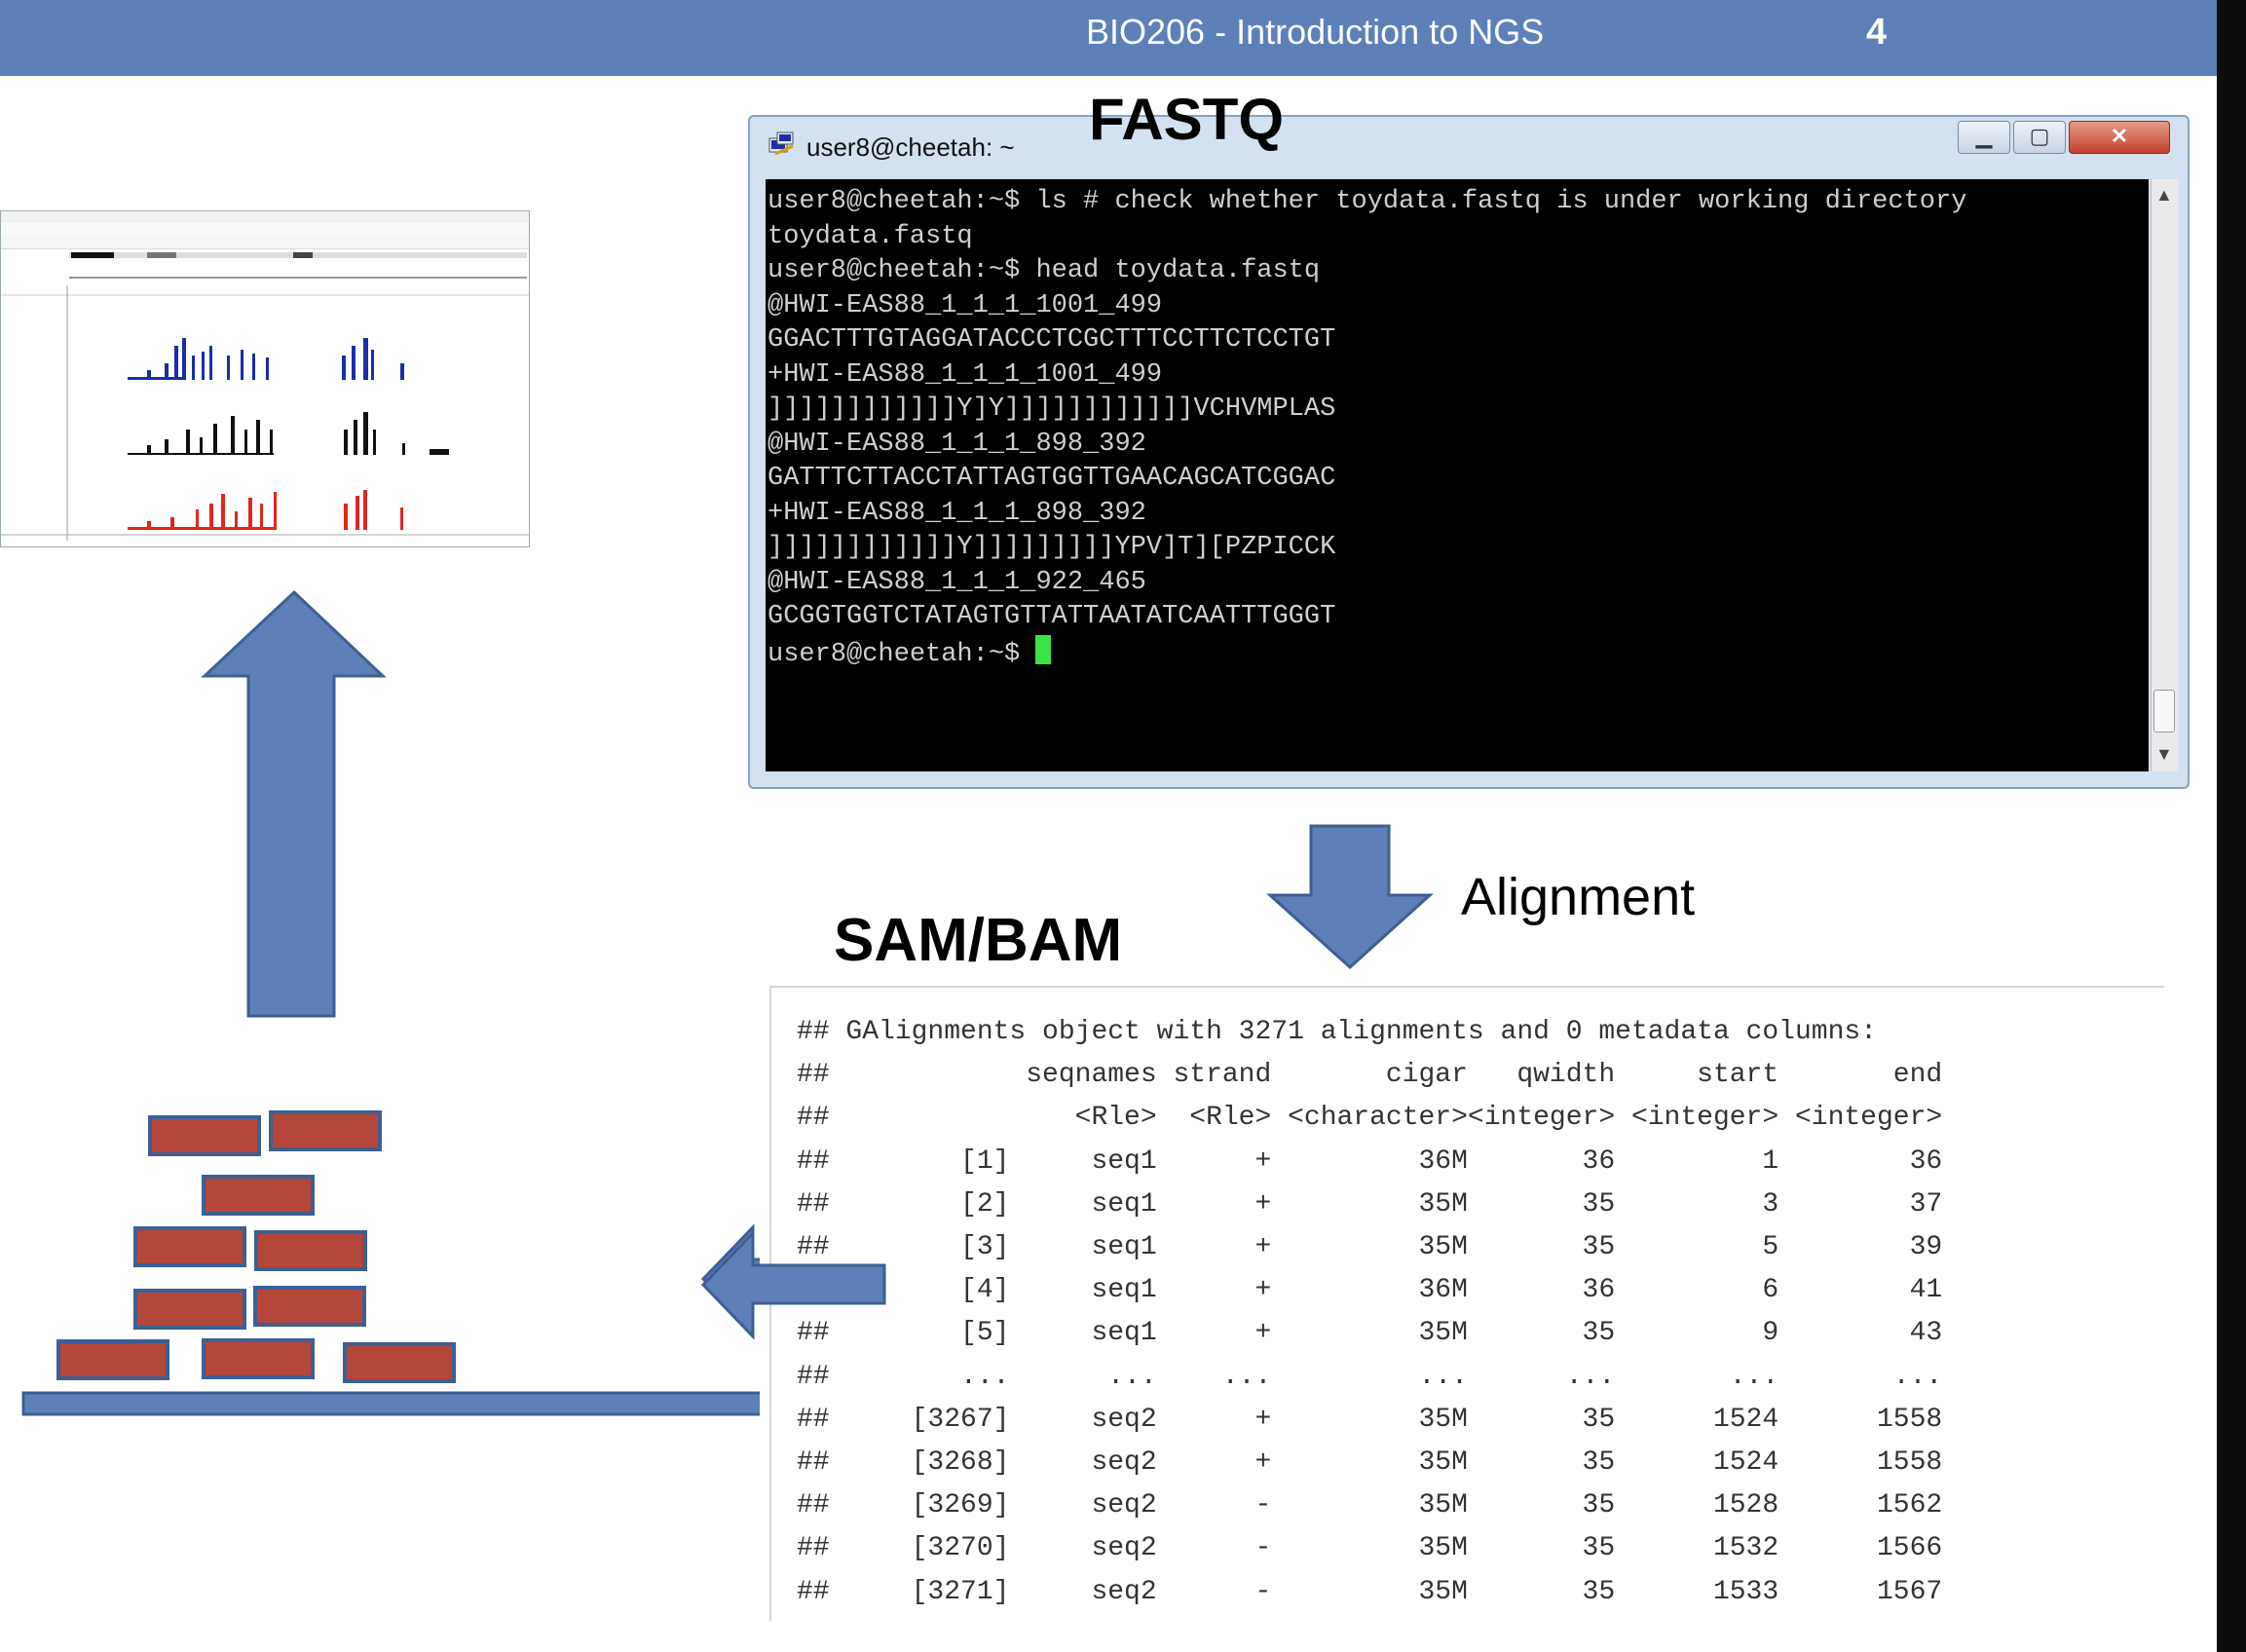  Describe the element at coordinates (1044, 270) in the screenshot. I see `terminal-line: user8@cheetah:~$ head toydata.fastq` at that location.